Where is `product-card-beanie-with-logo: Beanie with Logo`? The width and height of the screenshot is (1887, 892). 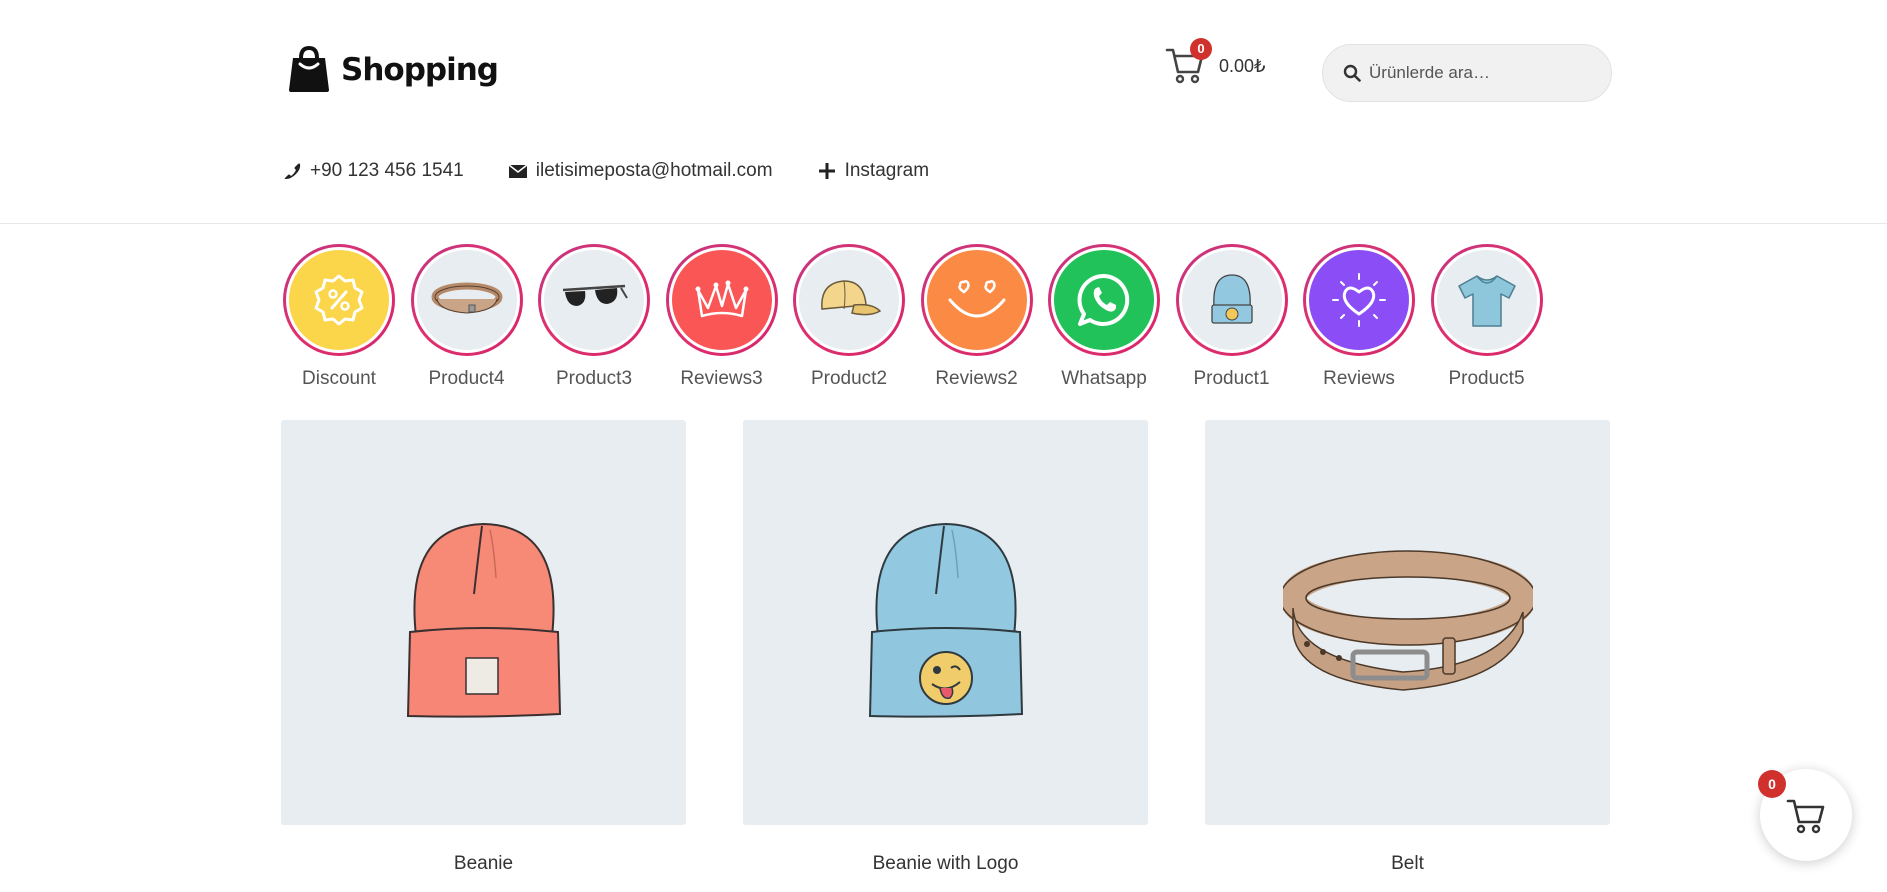
product-card-beanie-with-logo: Beanie with Logo is located at coordinates (945, 647).